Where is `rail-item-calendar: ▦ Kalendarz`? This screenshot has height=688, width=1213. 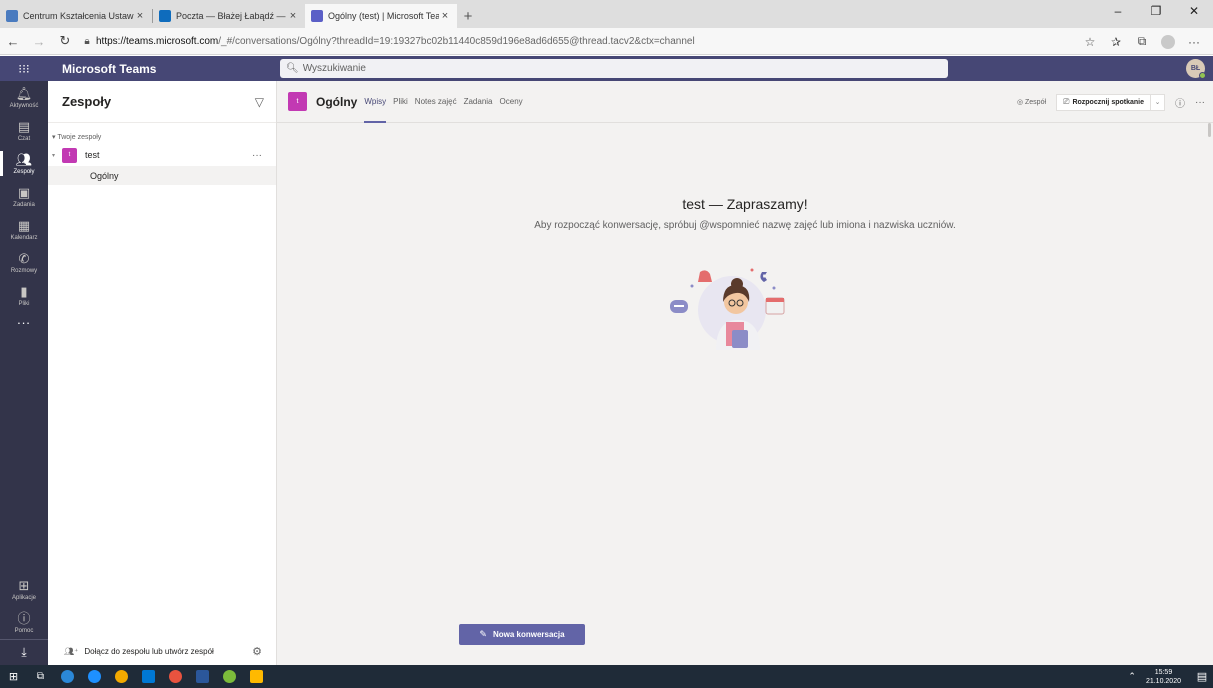
rail-item-calendar: ▦ Kalendarz is located at coordinates (24, 229).